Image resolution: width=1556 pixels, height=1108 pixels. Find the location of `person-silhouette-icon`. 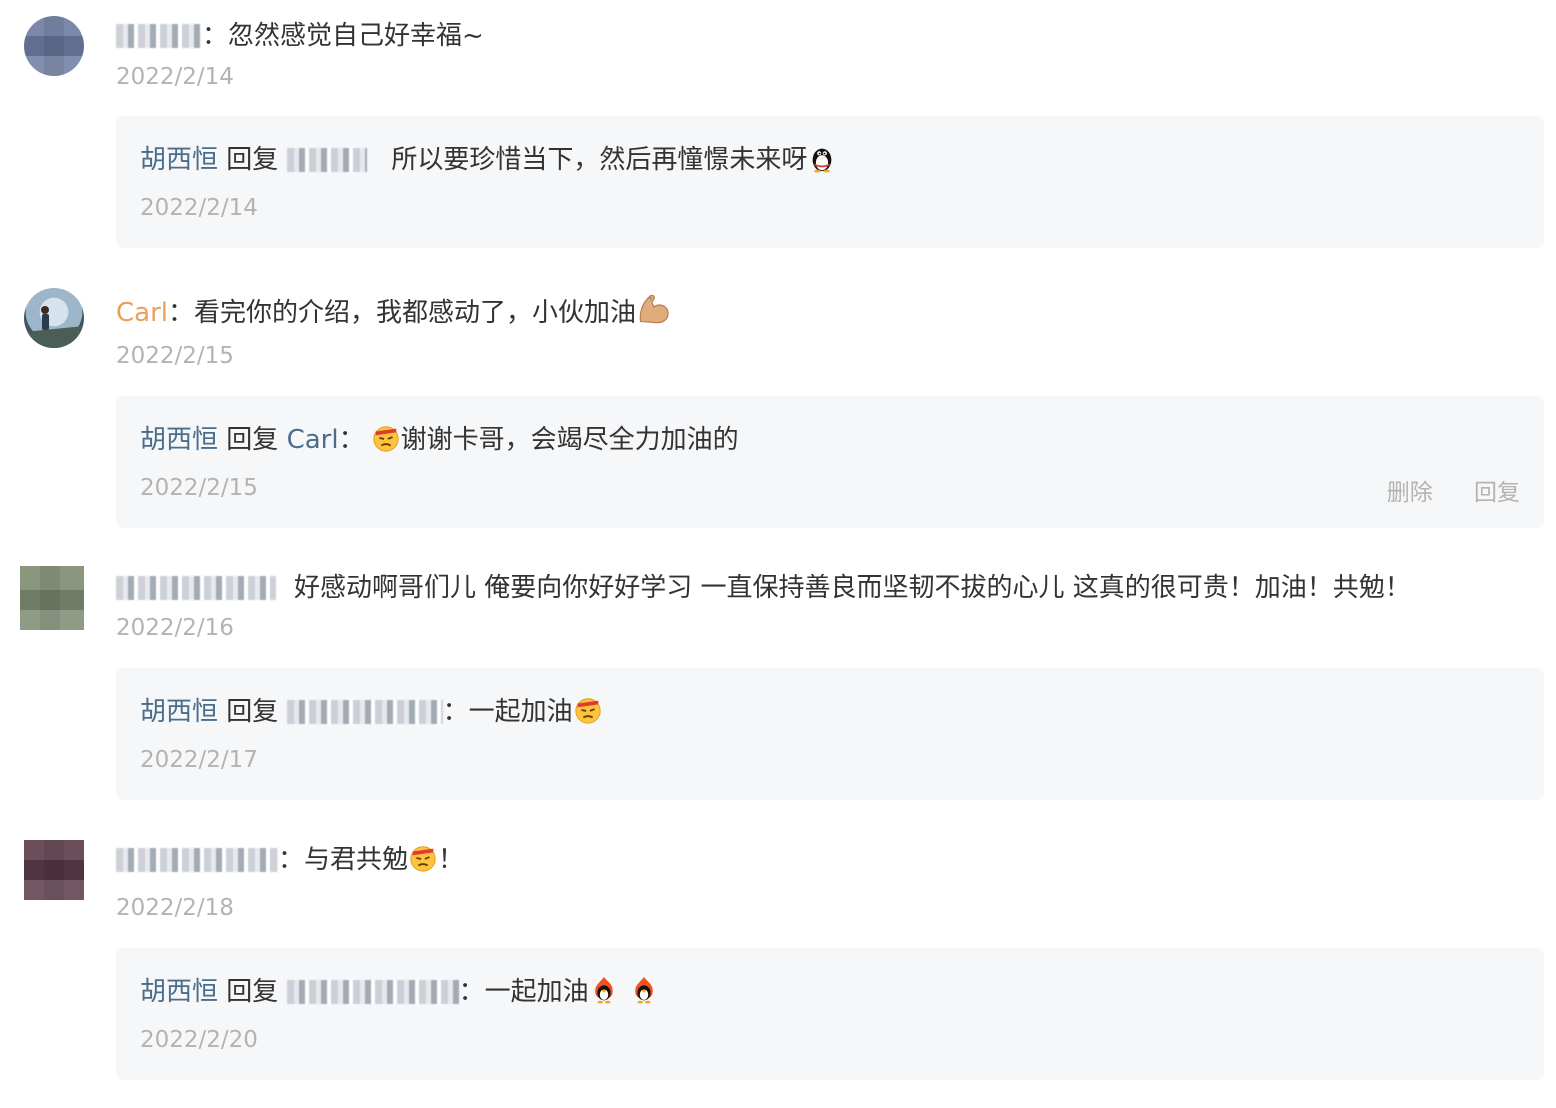

person-silhouette-icon is located at coordinates (54, 327).